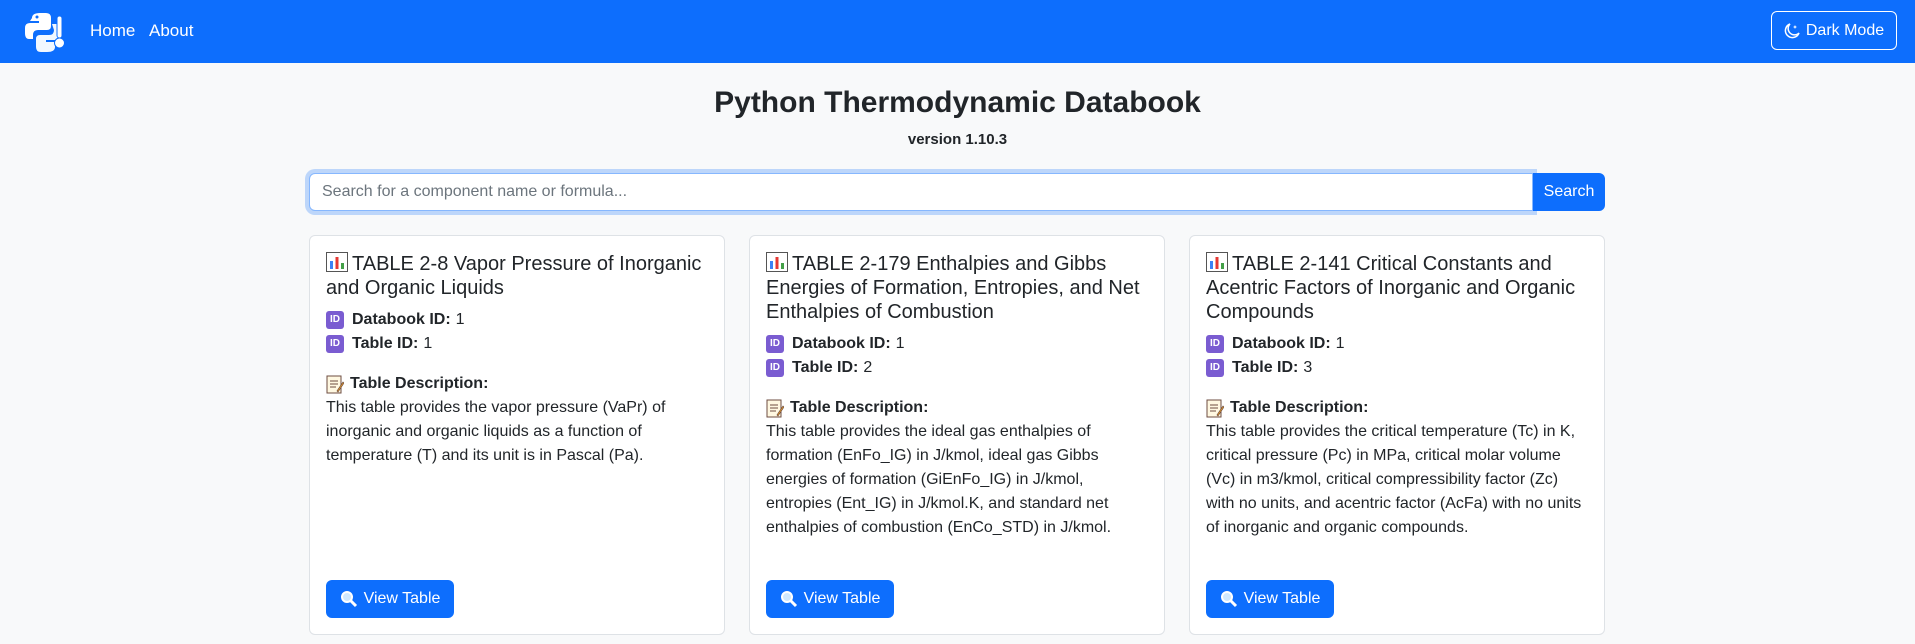 The image size is (1915, 644). Describe the element at coordinates (957, 139) in the screenshot. I see `version-label: version 1.10.3` at that location.